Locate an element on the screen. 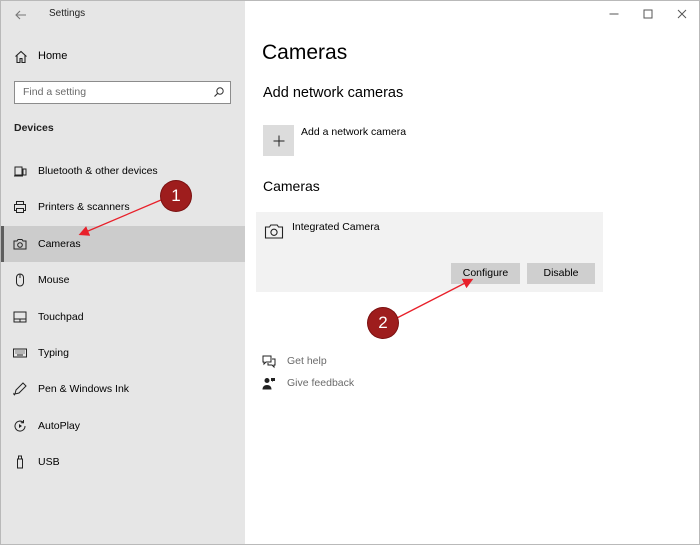  bluetooth-devices-icon is located at coordinates (20, 171).